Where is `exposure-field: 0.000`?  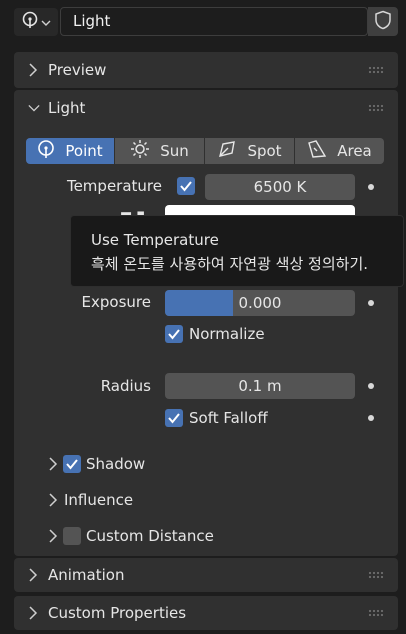
exposure-field: 0.000 is located at coordinates (260, 303).